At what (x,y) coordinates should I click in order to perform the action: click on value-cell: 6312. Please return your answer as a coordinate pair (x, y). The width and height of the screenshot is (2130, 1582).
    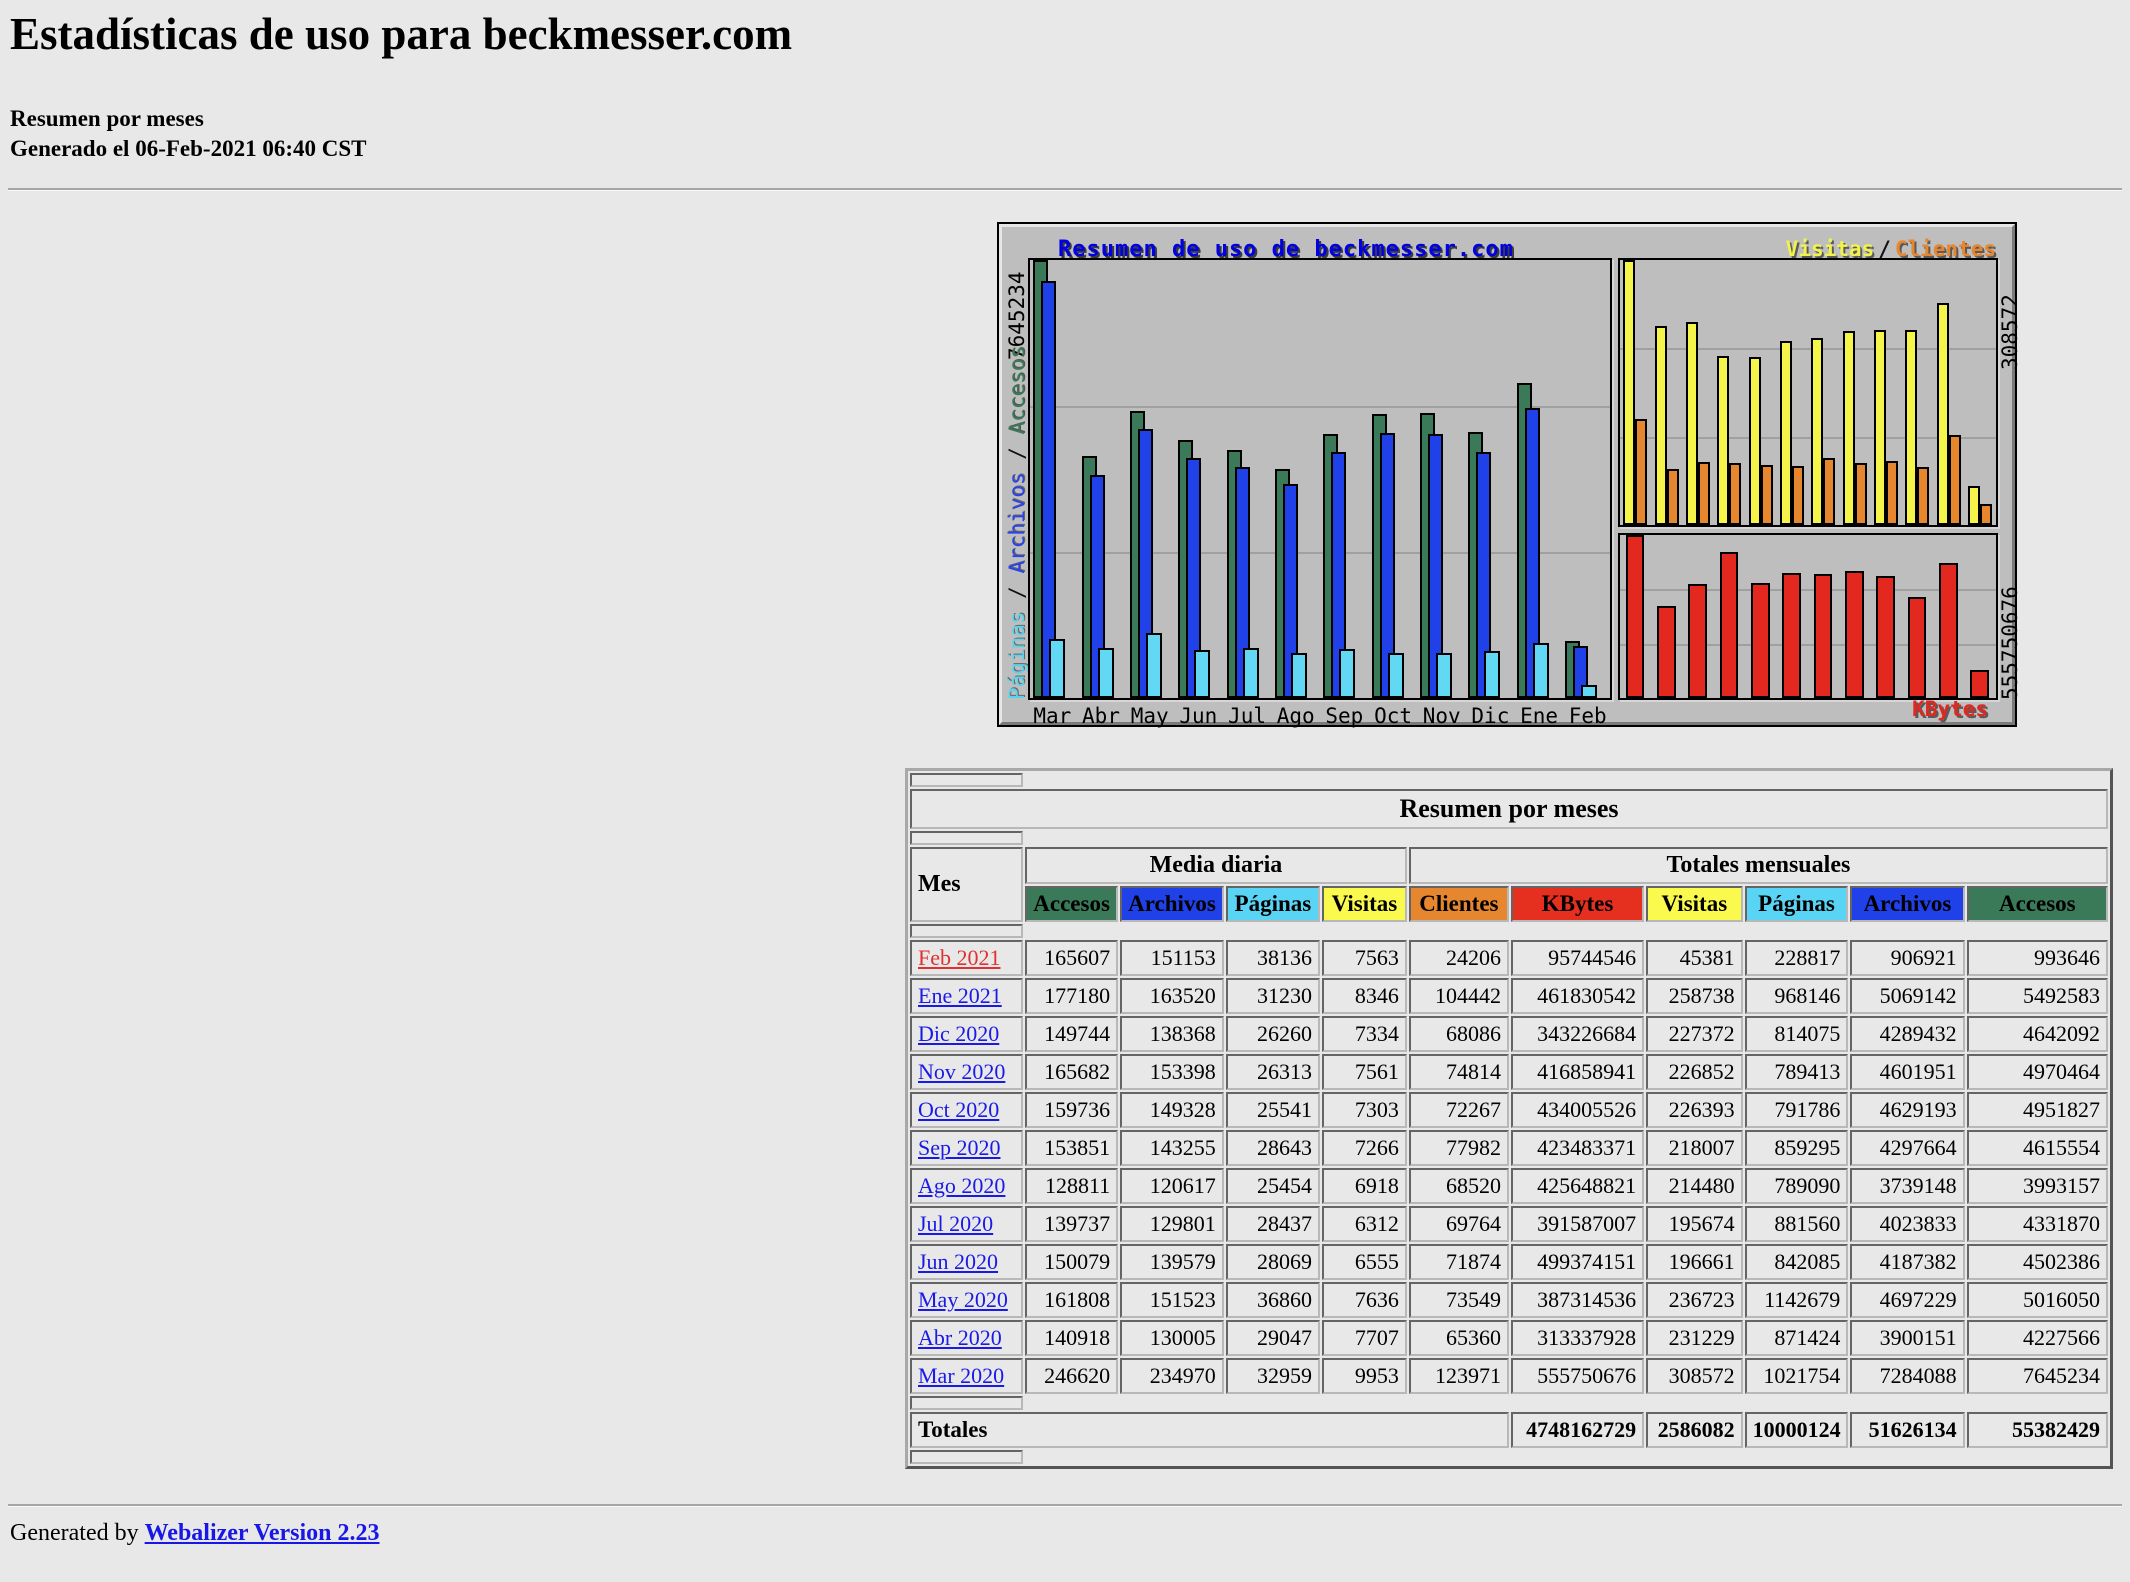
    Looking at the image, I should click on (1364, 1224).